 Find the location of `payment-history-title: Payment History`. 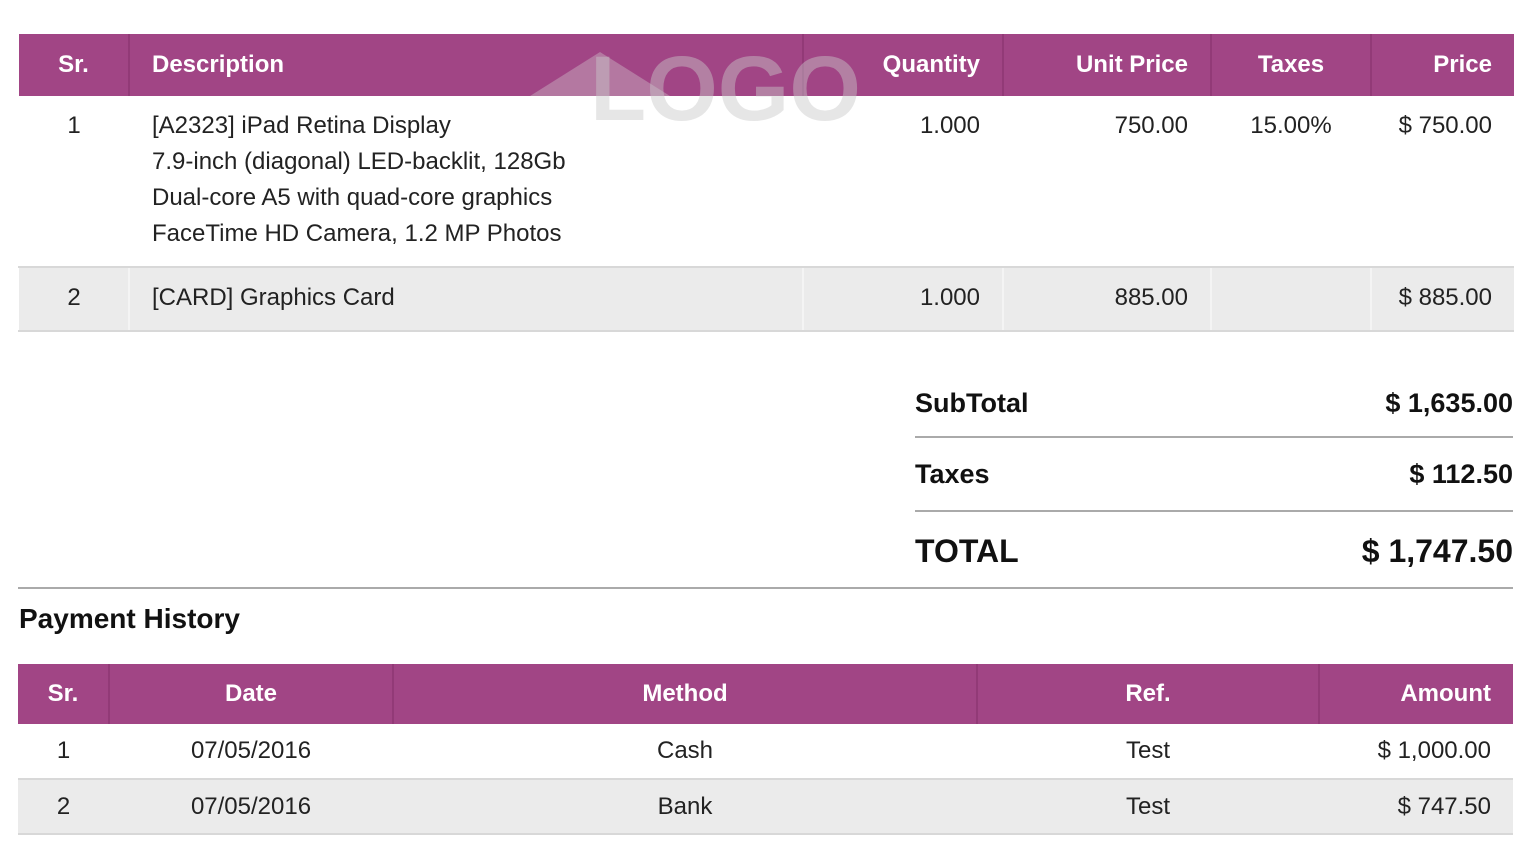

payment-history-title: Payment History is located at coordinates (129, 618).